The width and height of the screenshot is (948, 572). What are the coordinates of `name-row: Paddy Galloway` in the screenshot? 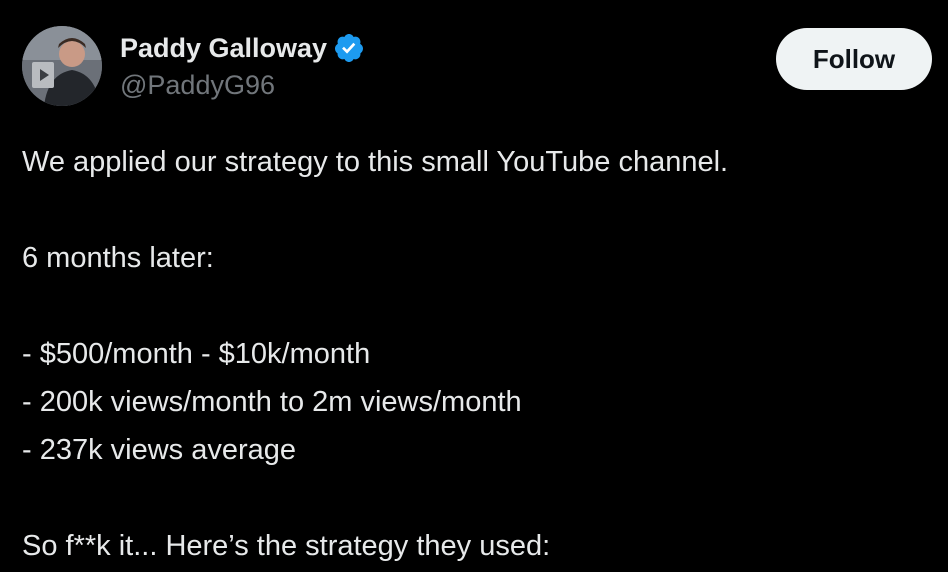 It's located at (400, 48).